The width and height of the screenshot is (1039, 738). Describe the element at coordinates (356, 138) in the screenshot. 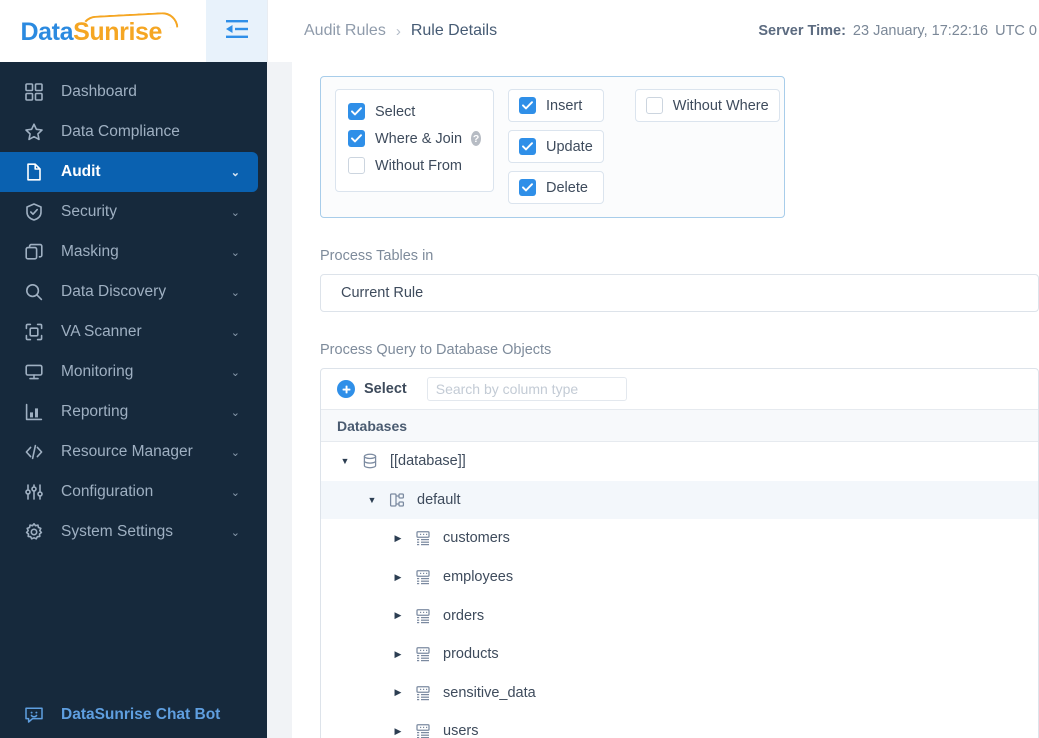

I see `checkbox-where-join` at that location.